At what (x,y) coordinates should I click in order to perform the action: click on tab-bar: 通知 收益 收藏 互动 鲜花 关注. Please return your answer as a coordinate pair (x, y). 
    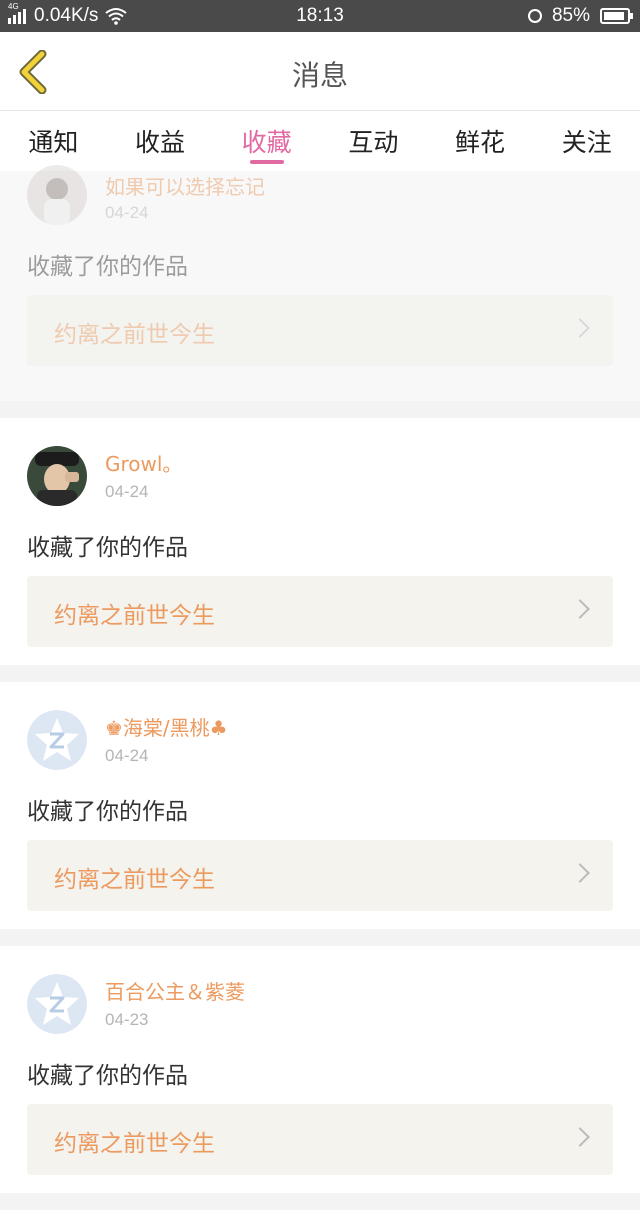
    Looking at the image, I should click on (320, 141).